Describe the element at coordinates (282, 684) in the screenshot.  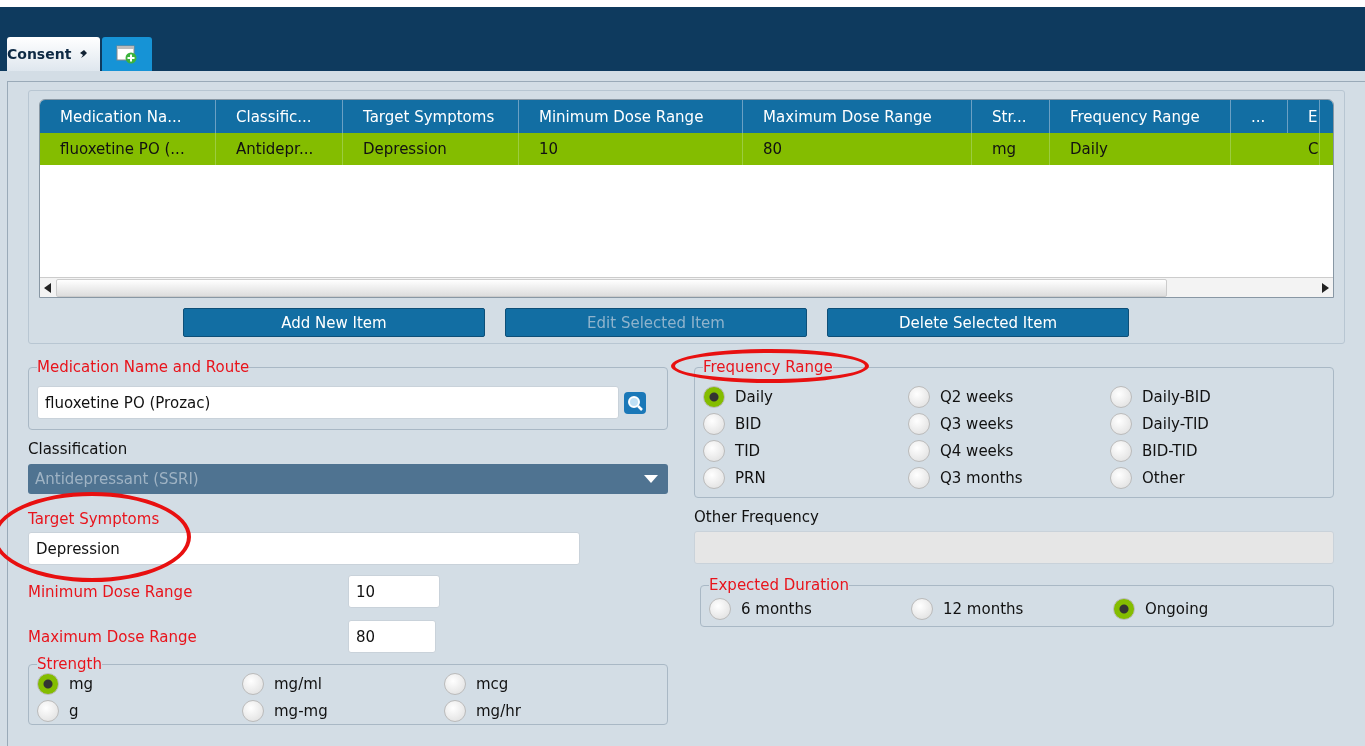
I see `radio-option: mg/ml` at that location.